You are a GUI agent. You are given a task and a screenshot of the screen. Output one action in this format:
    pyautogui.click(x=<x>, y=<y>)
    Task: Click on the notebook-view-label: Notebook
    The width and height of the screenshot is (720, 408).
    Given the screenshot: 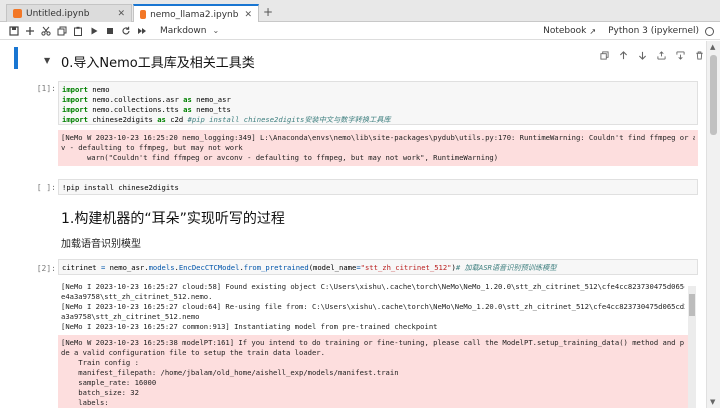 What is the action you would take?
    pyautogui.click(x=565, y=31)
    